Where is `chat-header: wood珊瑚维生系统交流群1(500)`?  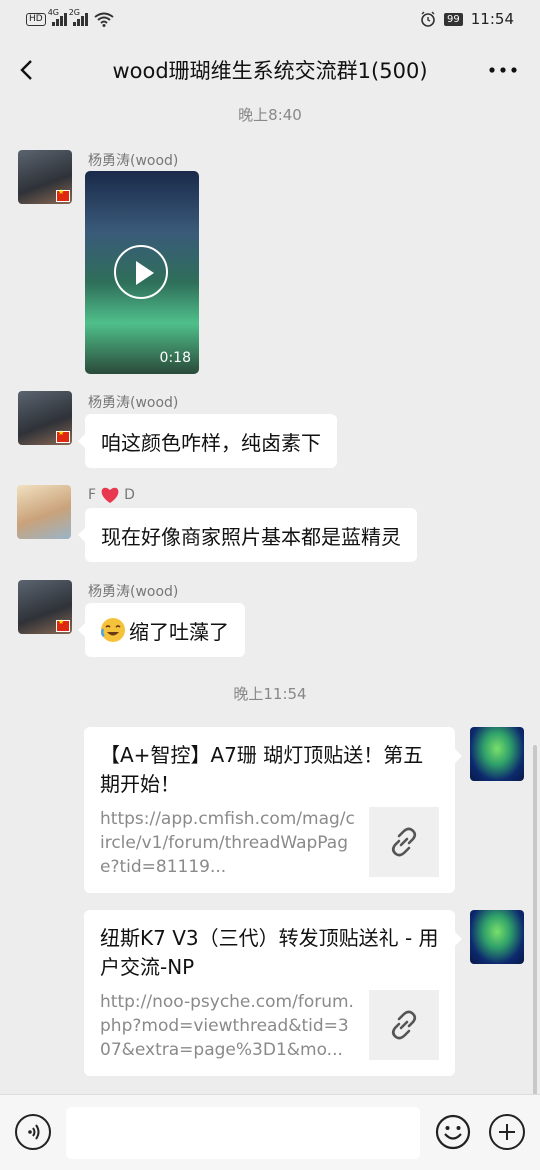
chat-header: wood珊瑚维生系统交流群1(500) is located at coordinates (270, 70).